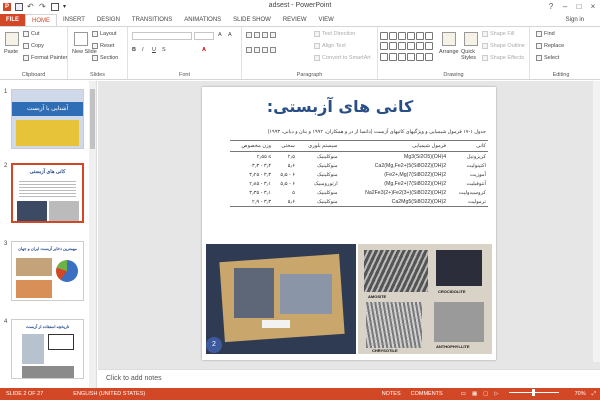 This screenshot has width=600, height=400. What do you see at coordinates (330, 46) in the screenshot?
I see `align-text-button: Align Text` at bounding box center [330, 46].